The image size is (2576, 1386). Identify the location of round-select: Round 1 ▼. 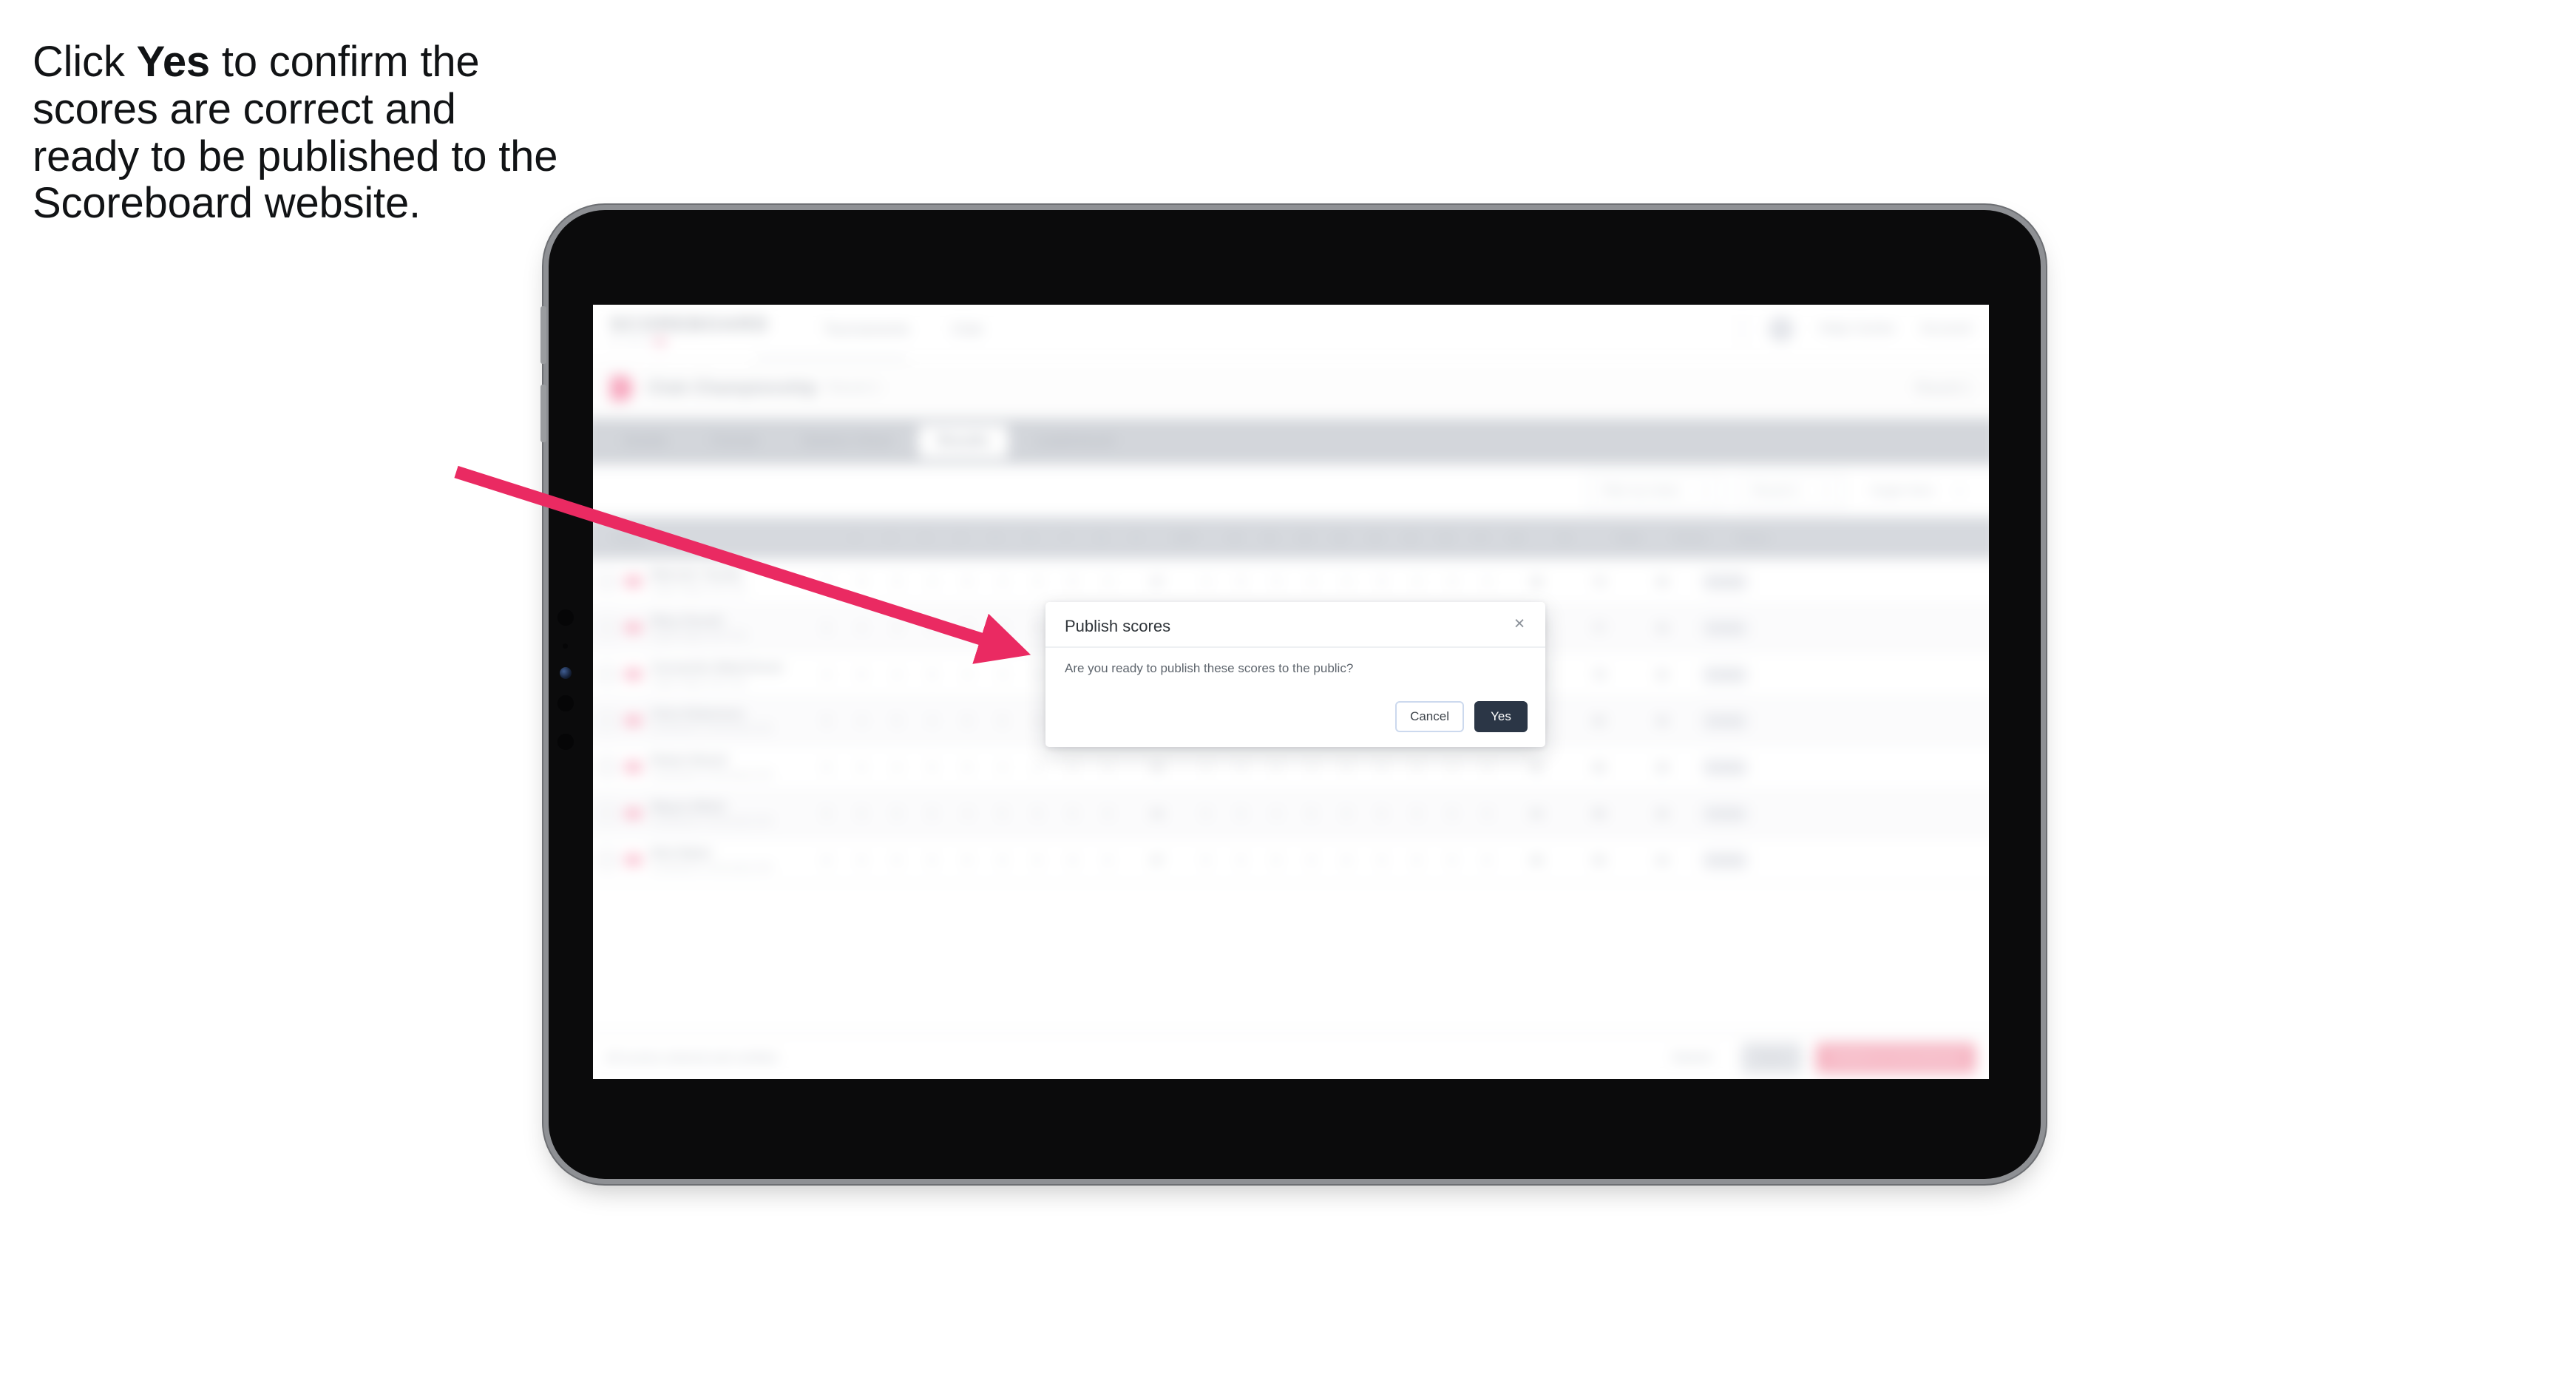
(1791, 491).